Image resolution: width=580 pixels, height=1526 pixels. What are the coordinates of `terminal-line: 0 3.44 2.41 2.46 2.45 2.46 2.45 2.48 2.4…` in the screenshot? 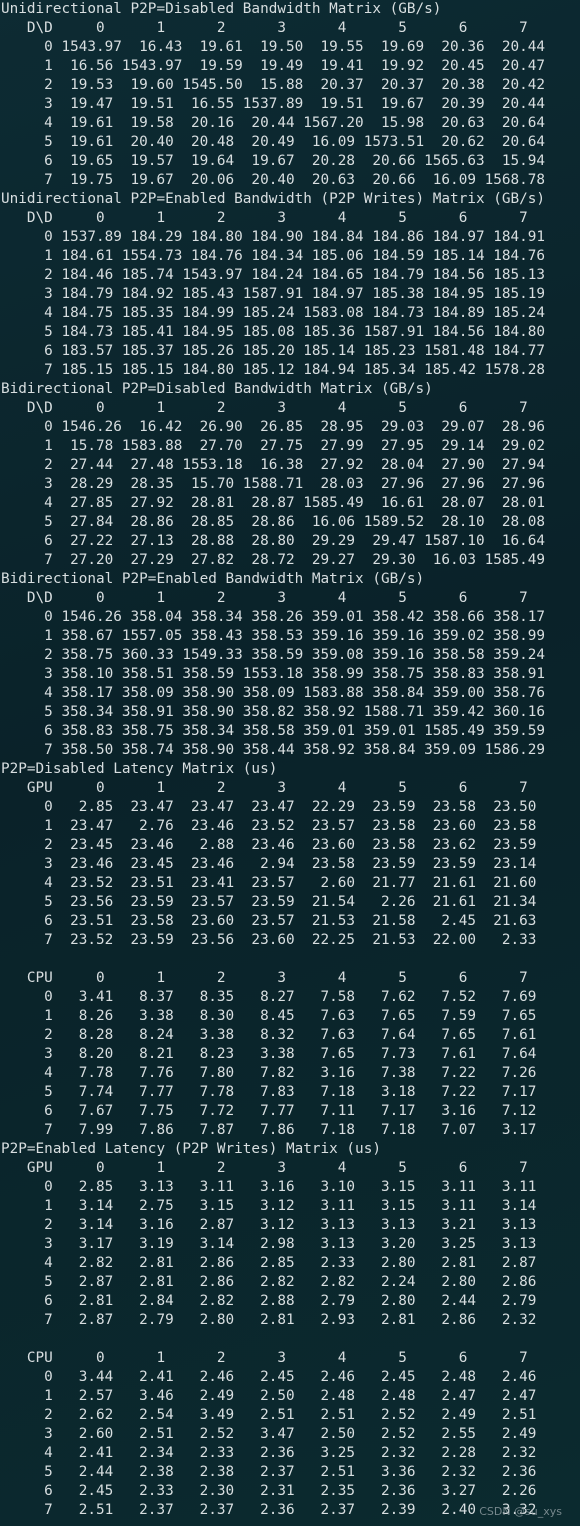 It's located at (269, 1377).